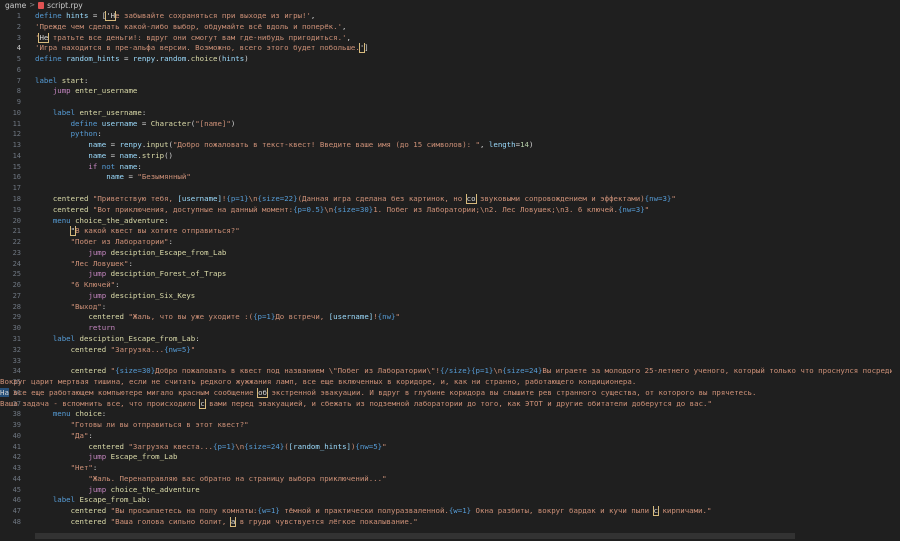 The image size is (900, 541). What do you see at coordinates (467, 221) in the screenshot?
I see `code-line: menu choice_the_adventure:` at bounding box center [467, 221].